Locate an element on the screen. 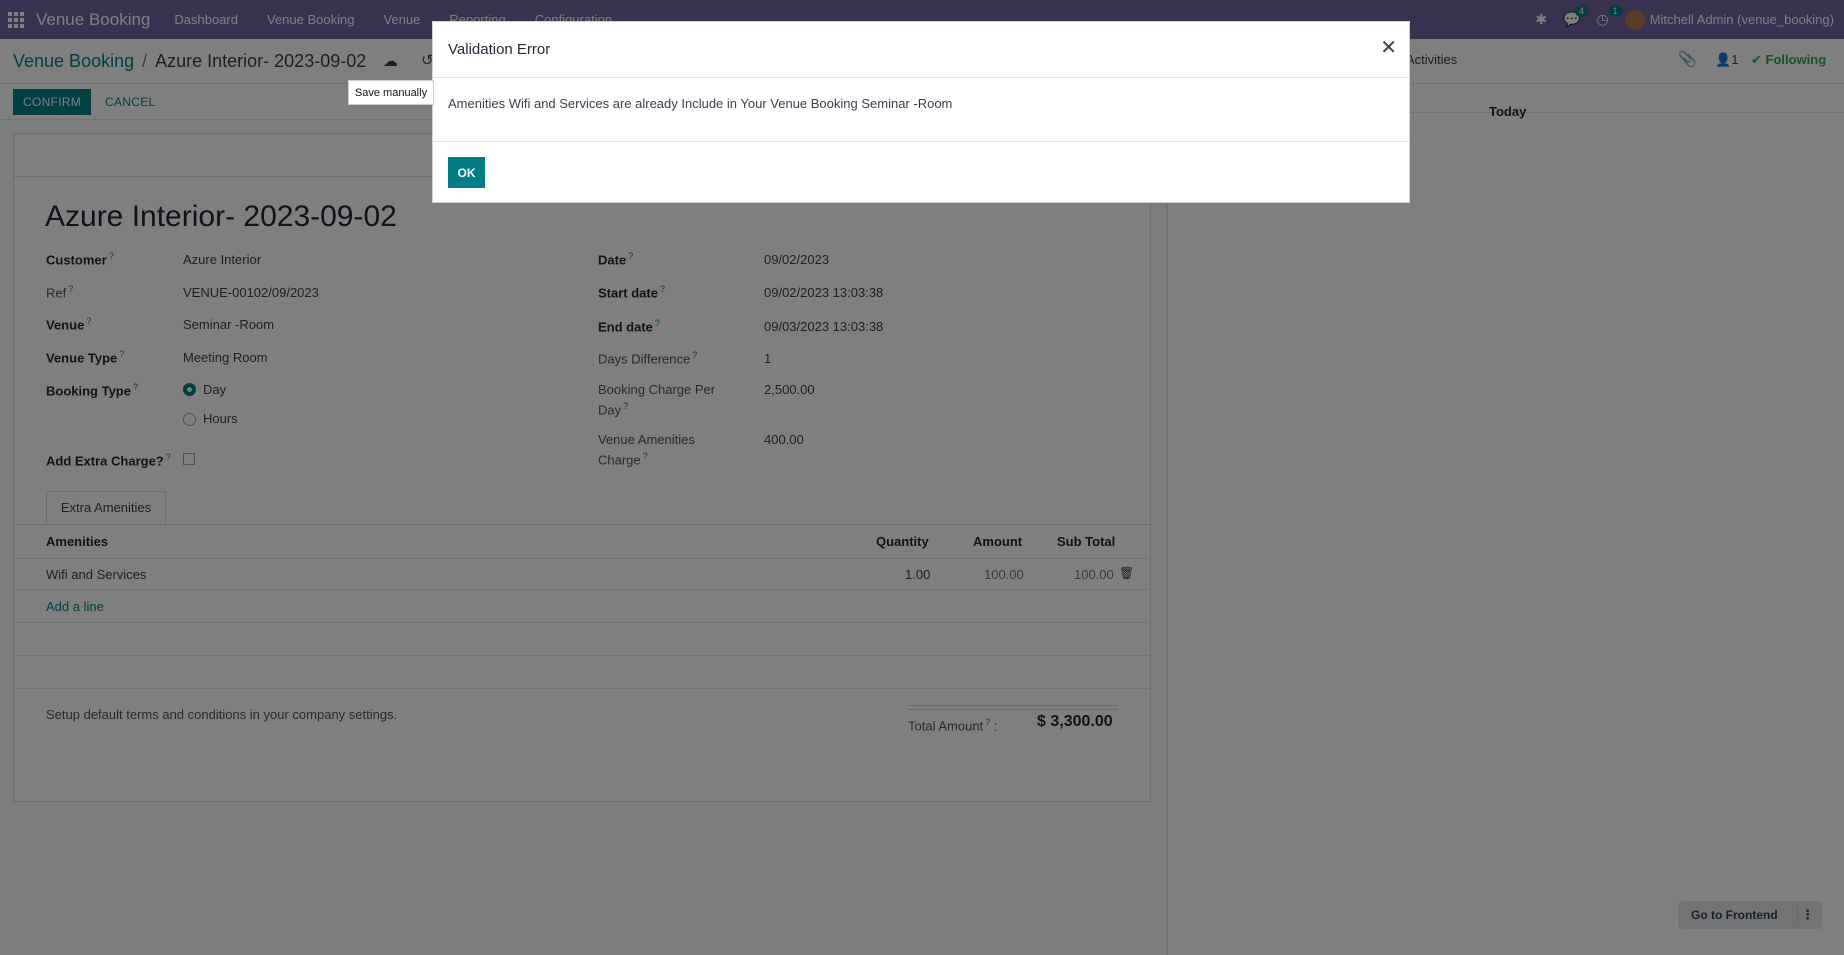 The image size is (1844, 955). close-icon: ✕ is located at coordinates (1388, 48).